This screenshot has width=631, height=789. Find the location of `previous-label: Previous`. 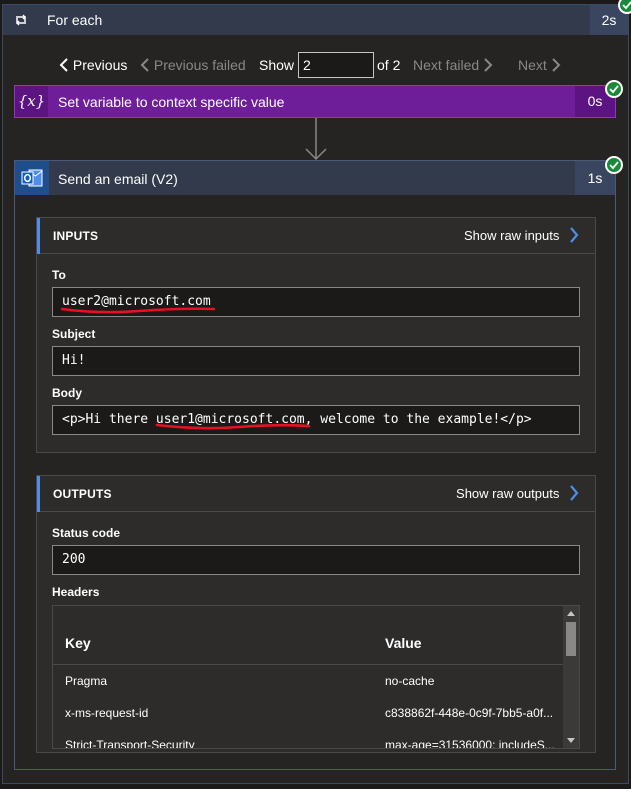

previous-label: Previous is located at coordinates (100, 65).